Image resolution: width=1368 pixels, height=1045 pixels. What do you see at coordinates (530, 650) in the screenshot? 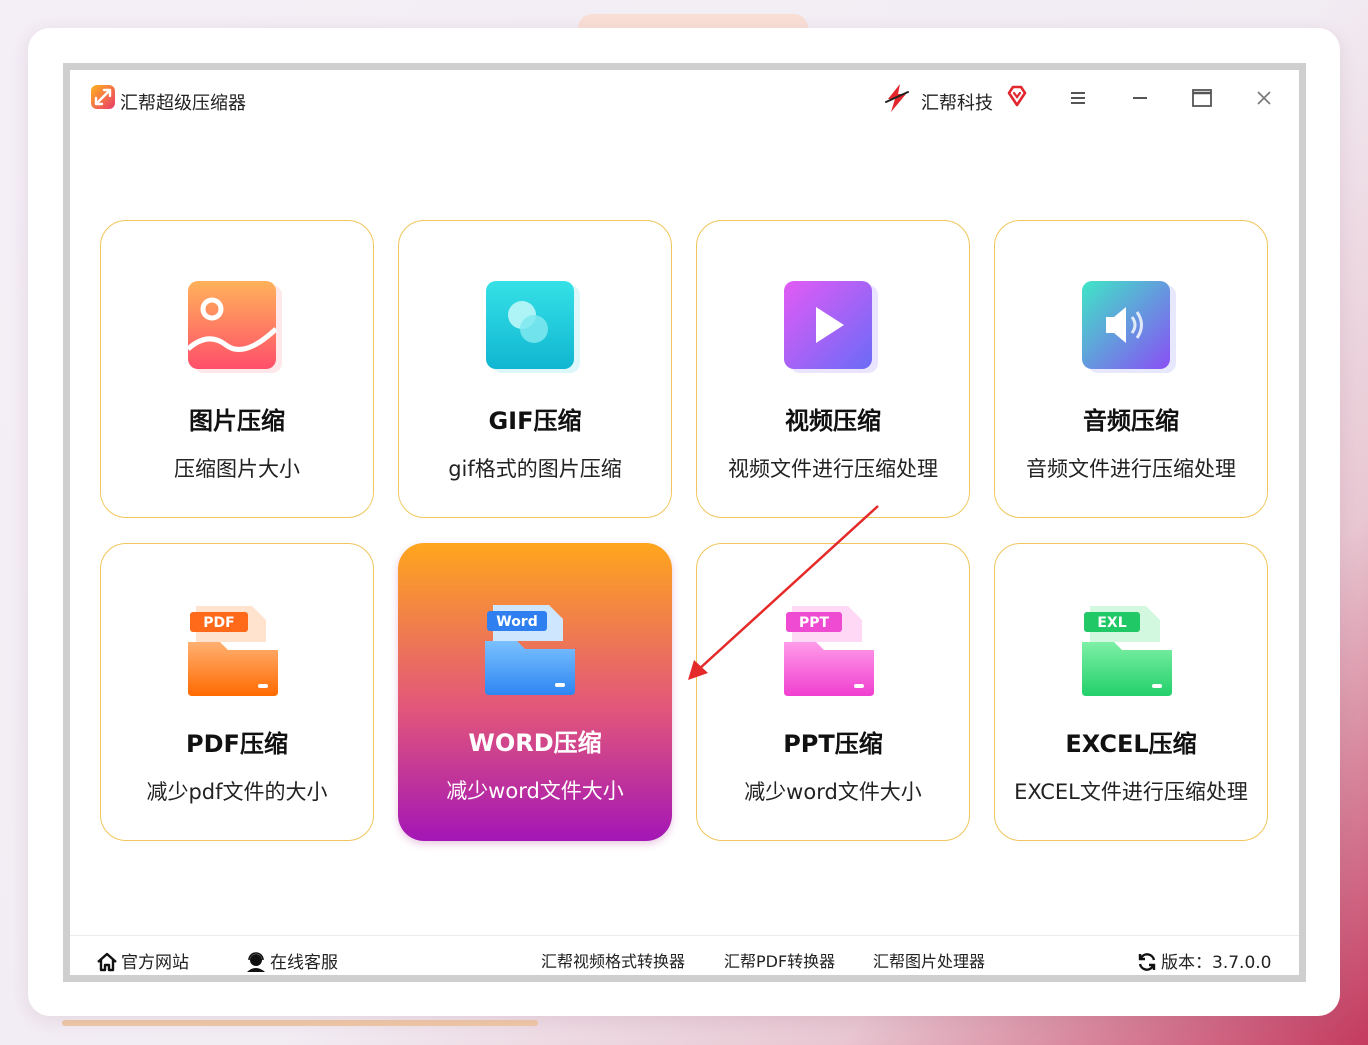
I see `word-folder-icon: Word` at bounding box center [530, 650].